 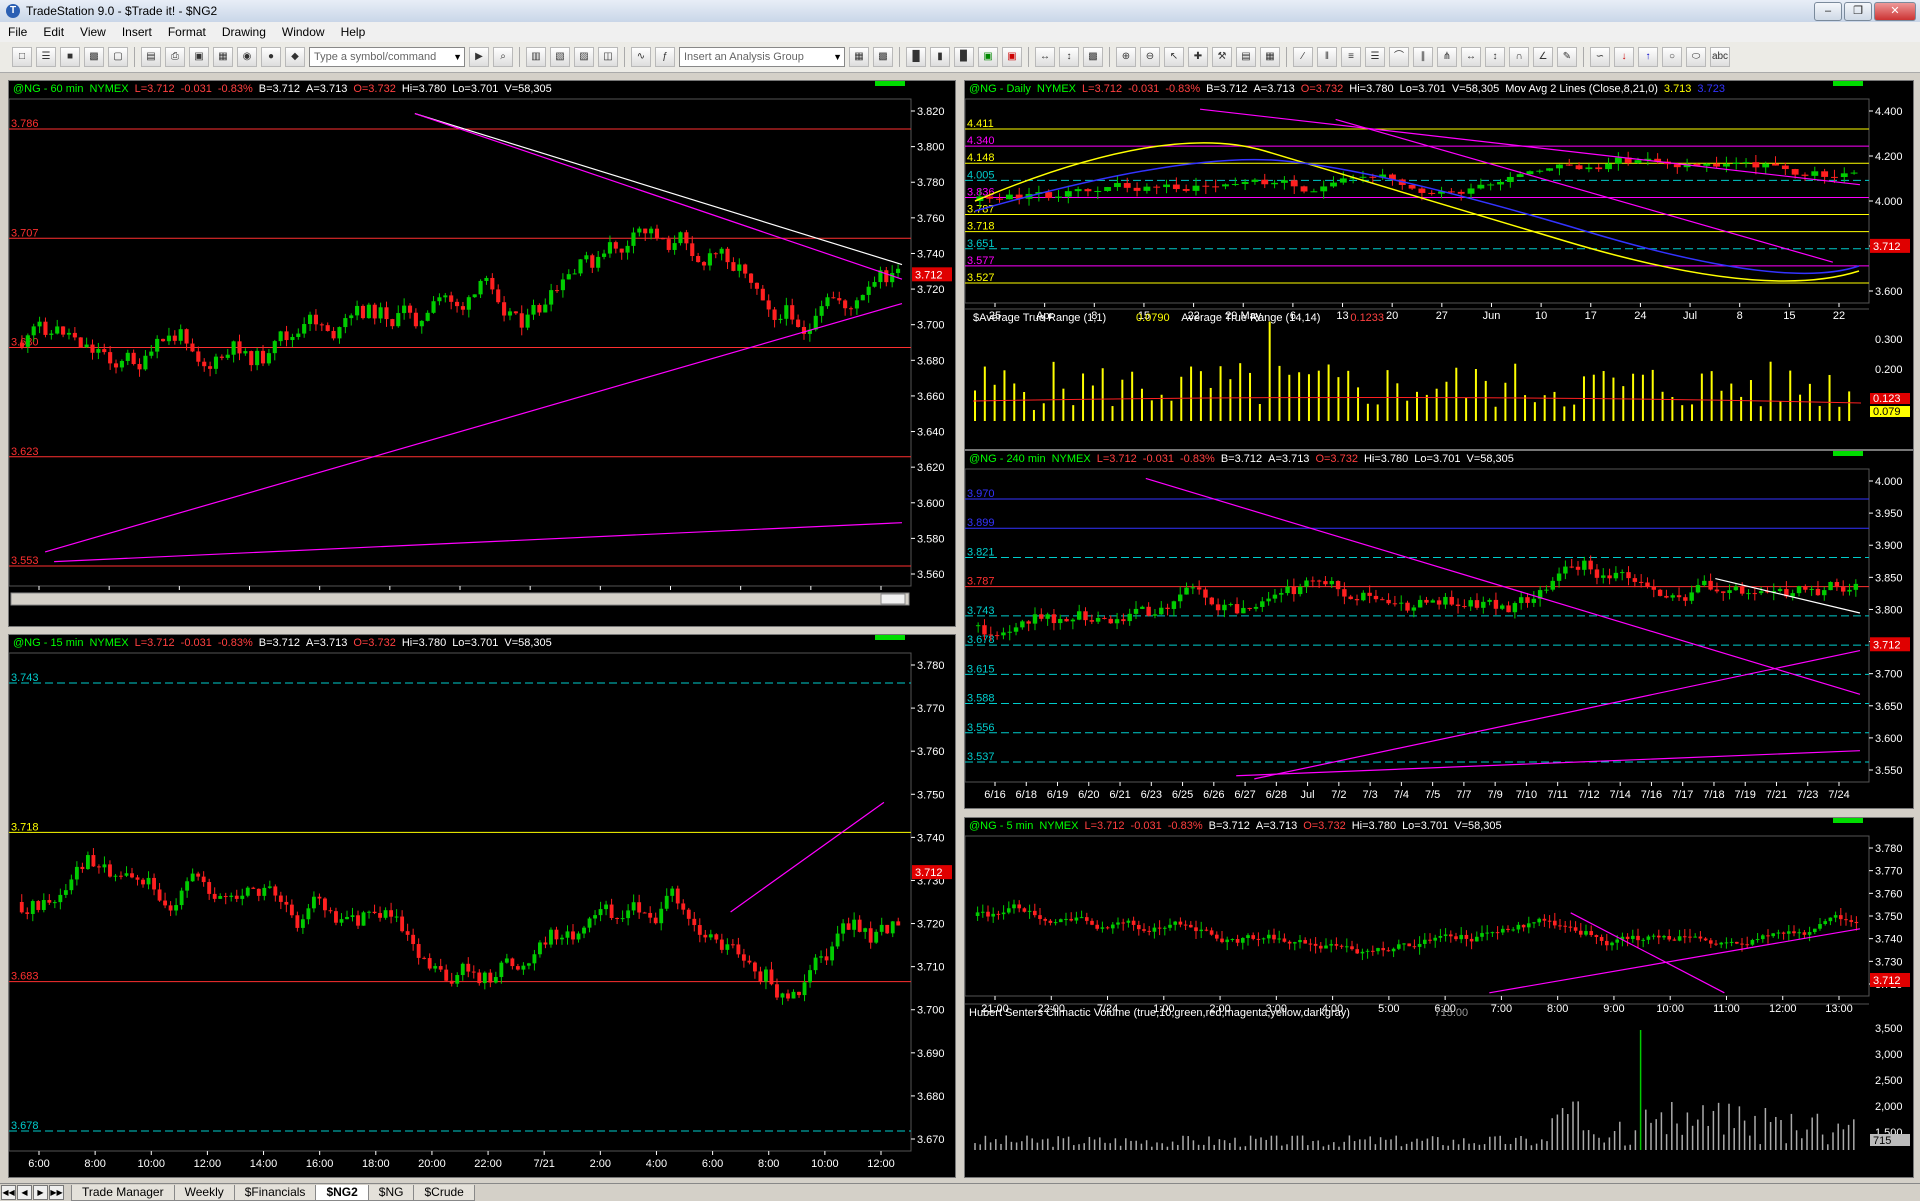 What do you see at coordinates (1351, 57) in the screenshot?
I see `horizontal-lines-icon: ≡` at bounding box center [1351, 57].